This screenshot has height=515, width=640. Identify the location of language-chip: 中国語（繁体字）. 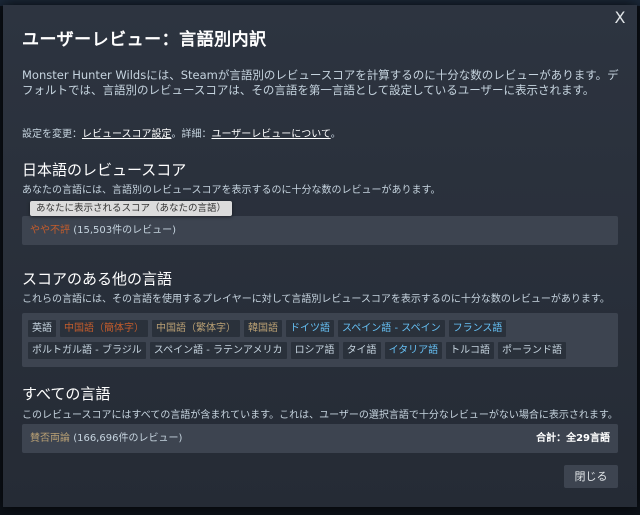
(196, 328).